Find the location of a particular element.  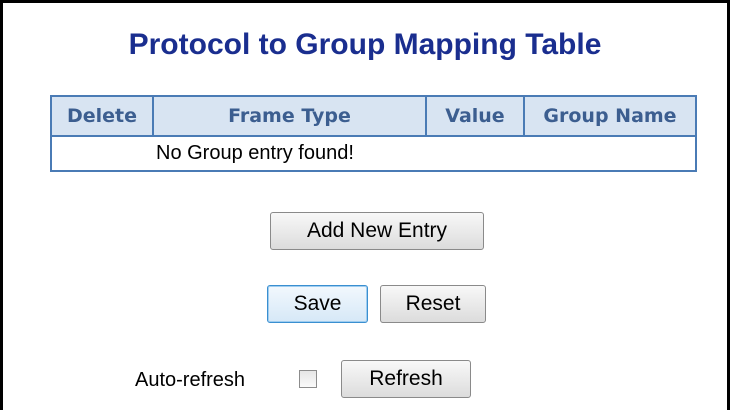

column-header-group-name: Group Name is located at coordinates (610, 117).